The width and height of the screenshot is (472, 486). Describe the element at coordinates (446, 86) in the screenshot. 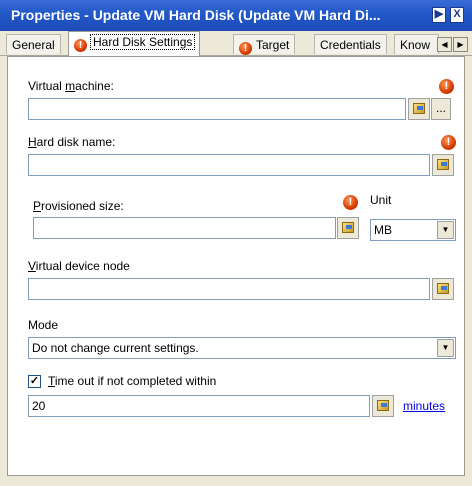

I see `virtual-machine-error-icon: !` at that location.